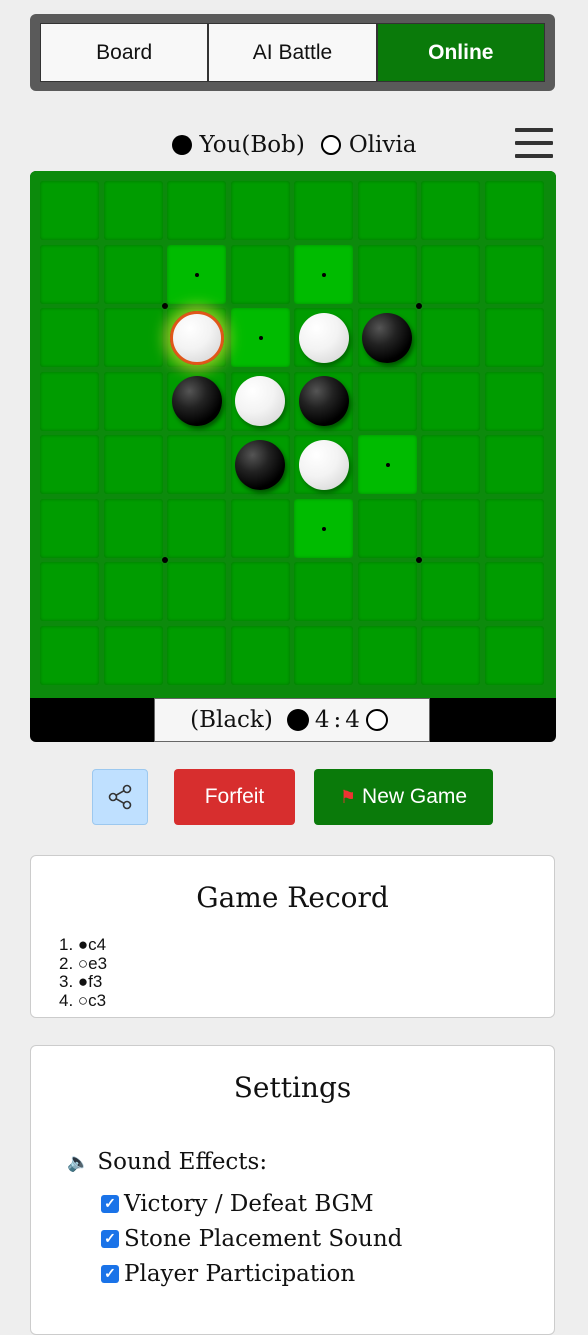  Describe the element at coordinates (196, 655) in the screenshot. I see `board-cell-c8` at that location.